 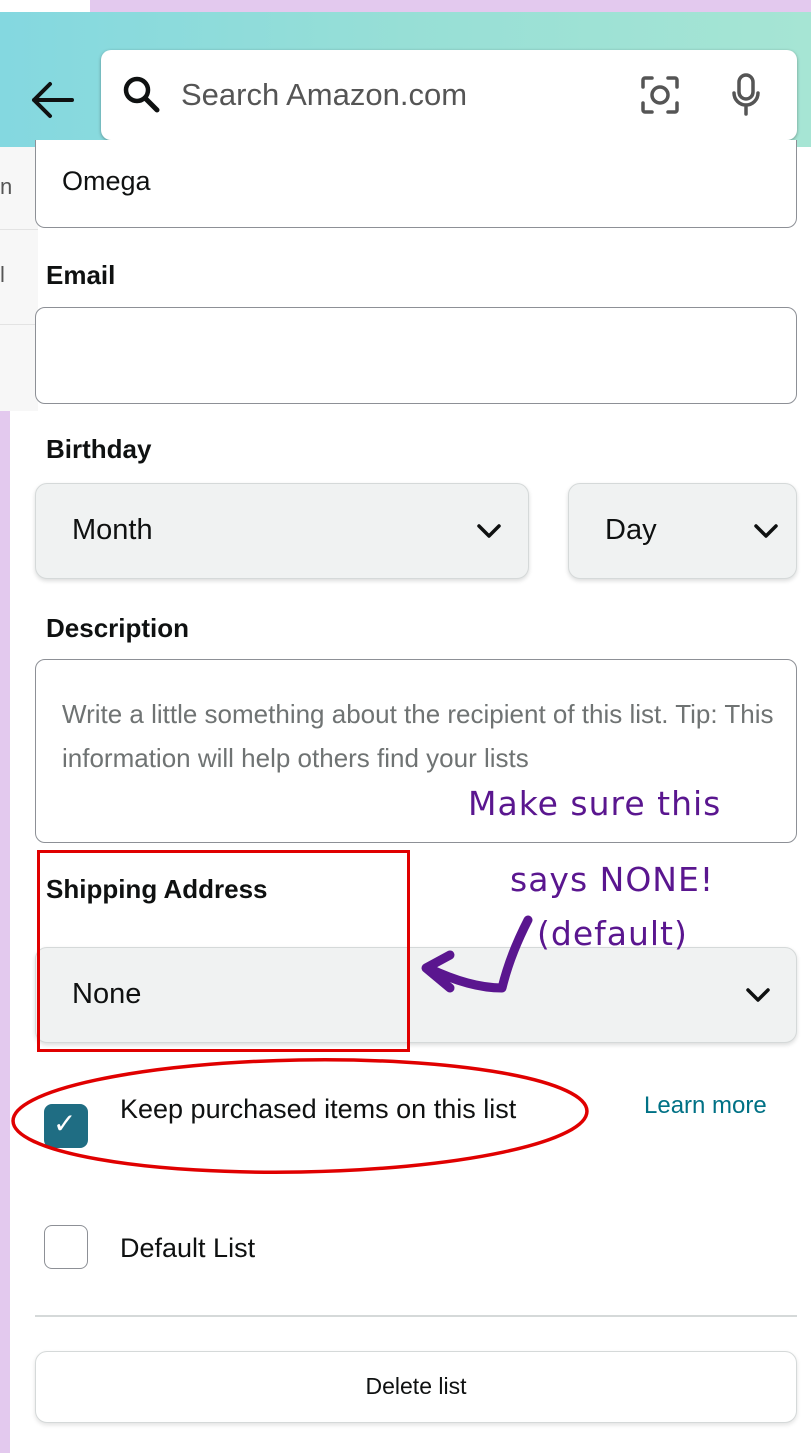 I want to click on highlight-oval, so click(x=300, y=1116).